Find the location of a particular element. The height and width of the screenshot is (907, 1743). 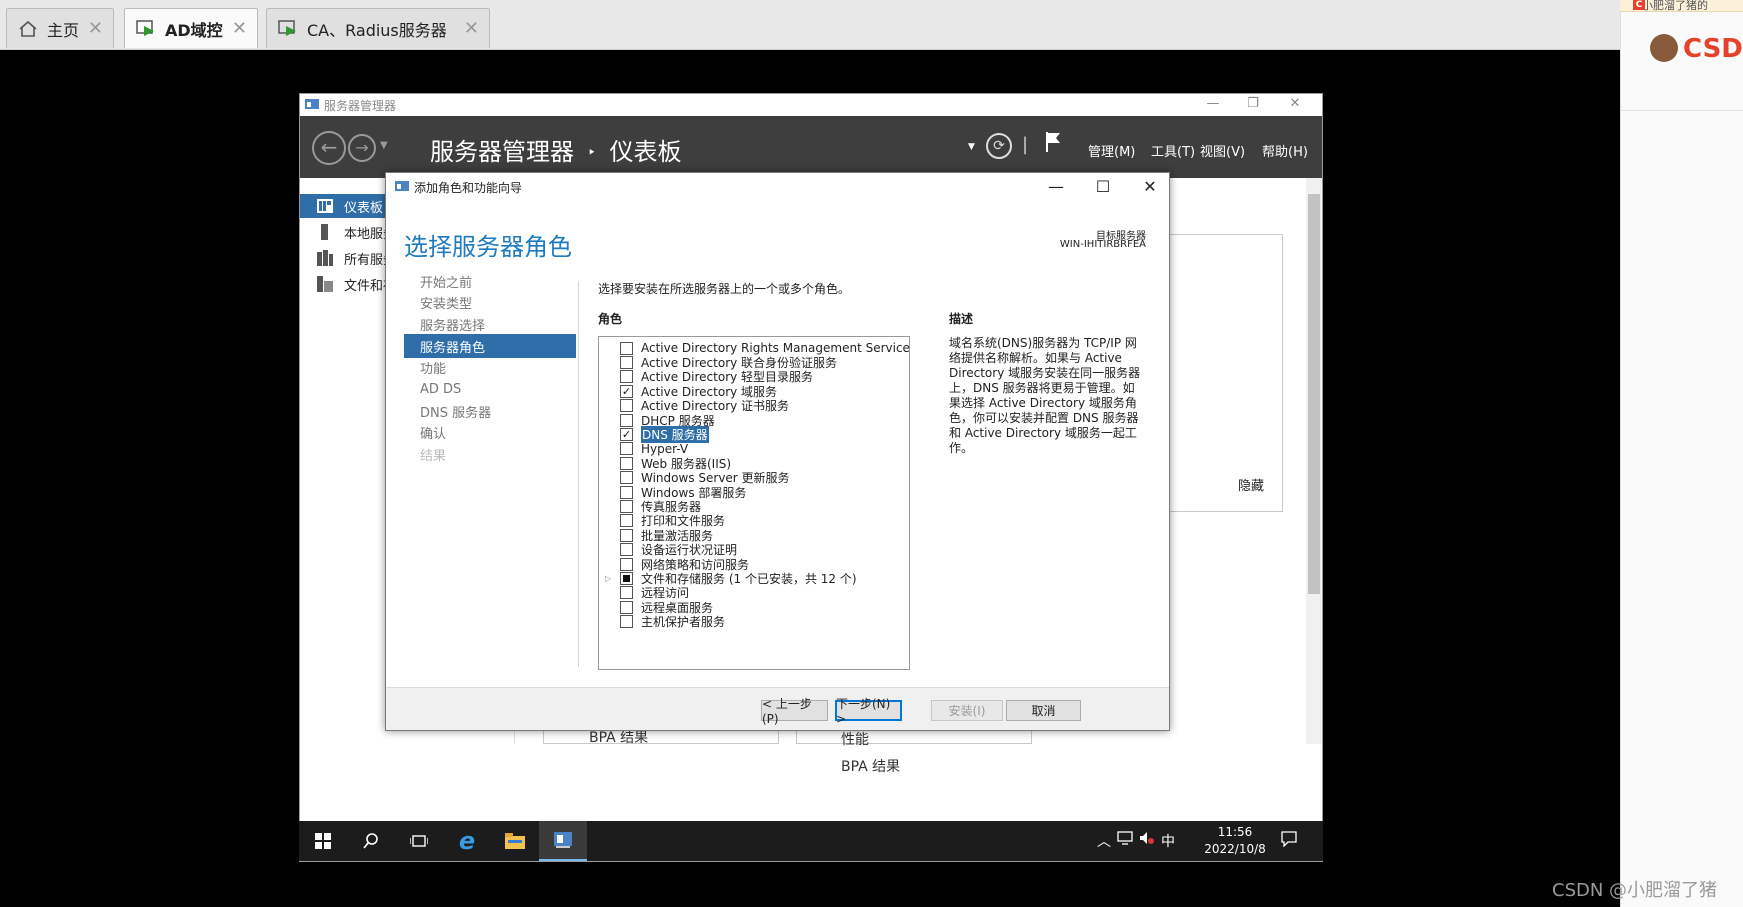

sm-window-title: 服务器管理器 is located at coordinates (360, 105).